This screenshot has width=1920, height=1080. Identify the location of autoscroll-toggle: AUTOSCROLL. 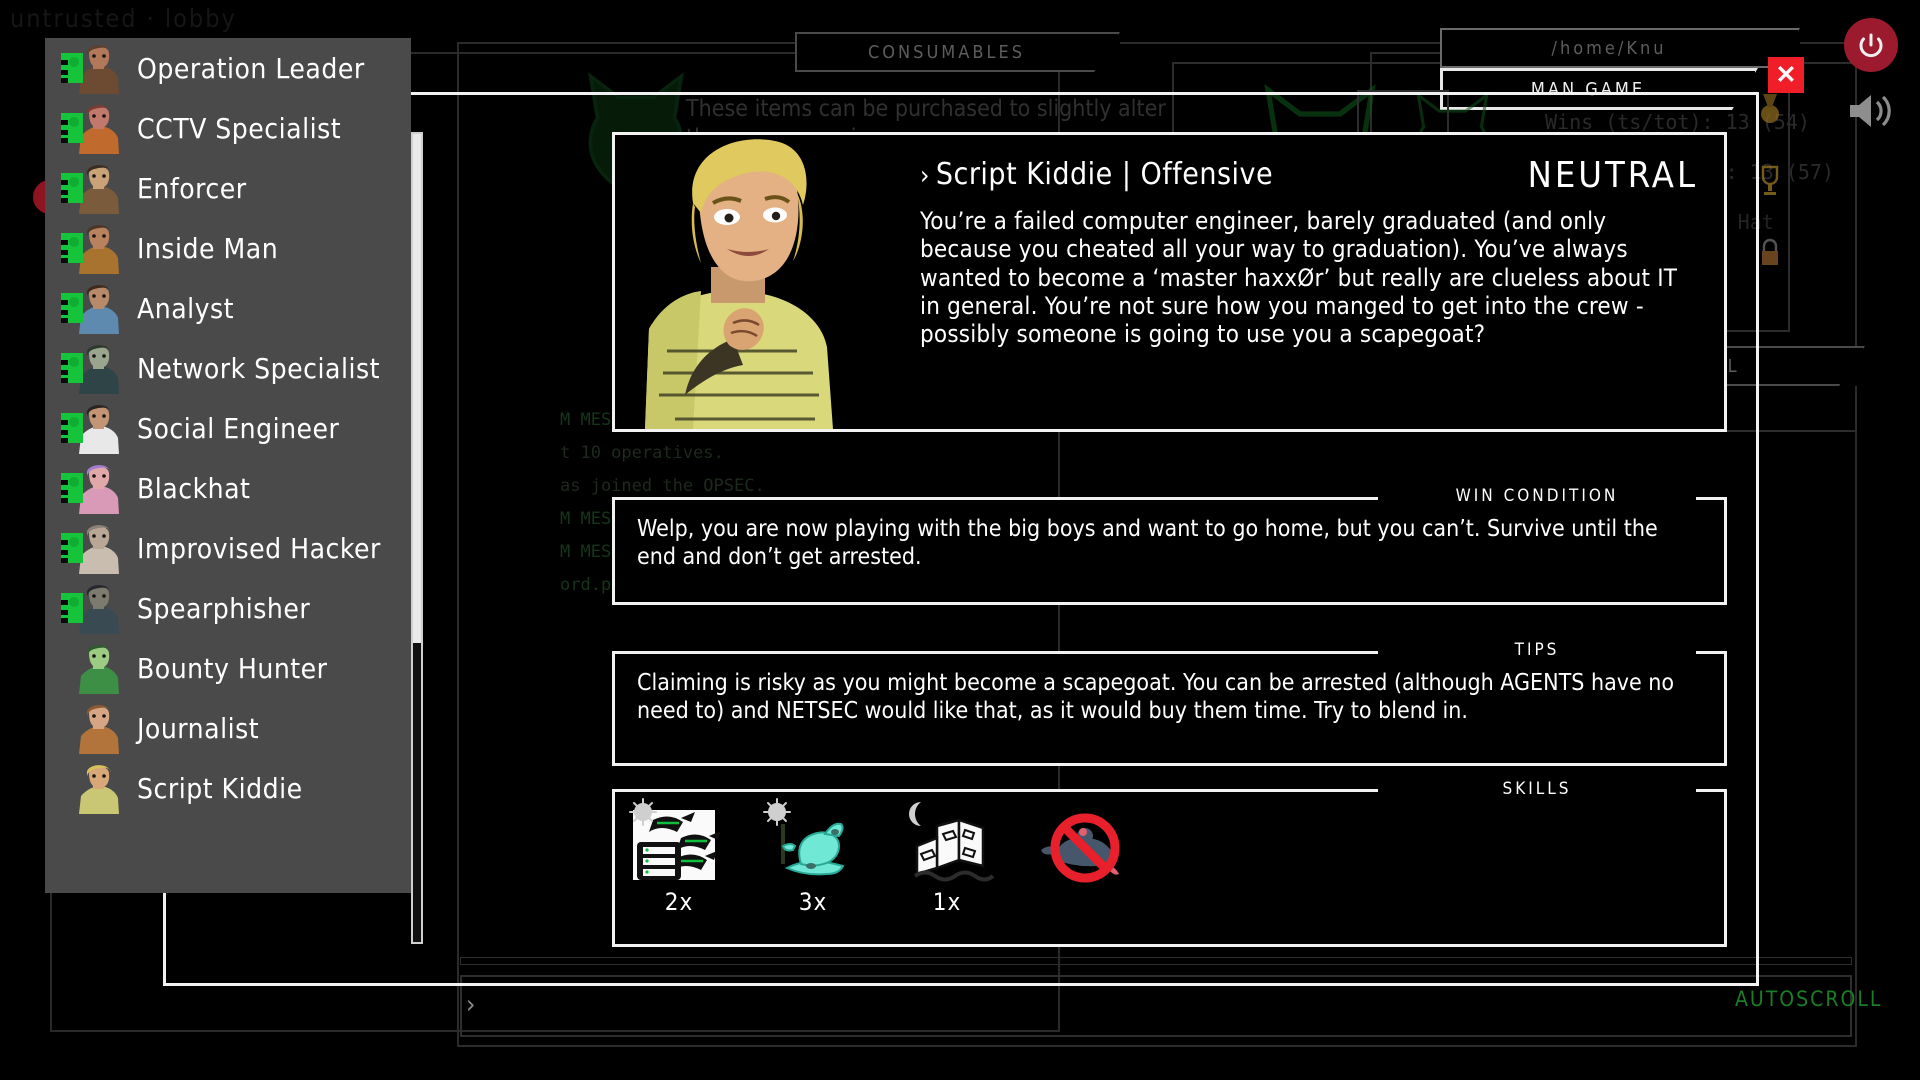
(1808, 999).